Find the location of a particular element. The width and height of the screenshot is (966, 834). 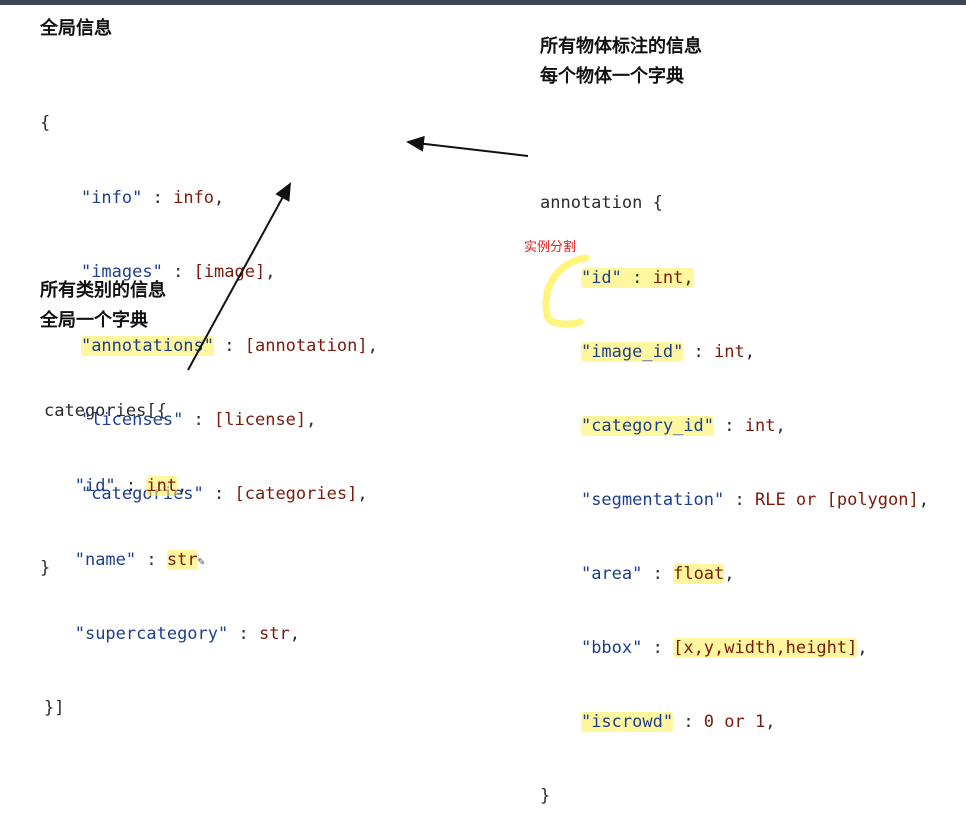

categories-line-name: "name" : str✎ is located at coordinates (172, 560).